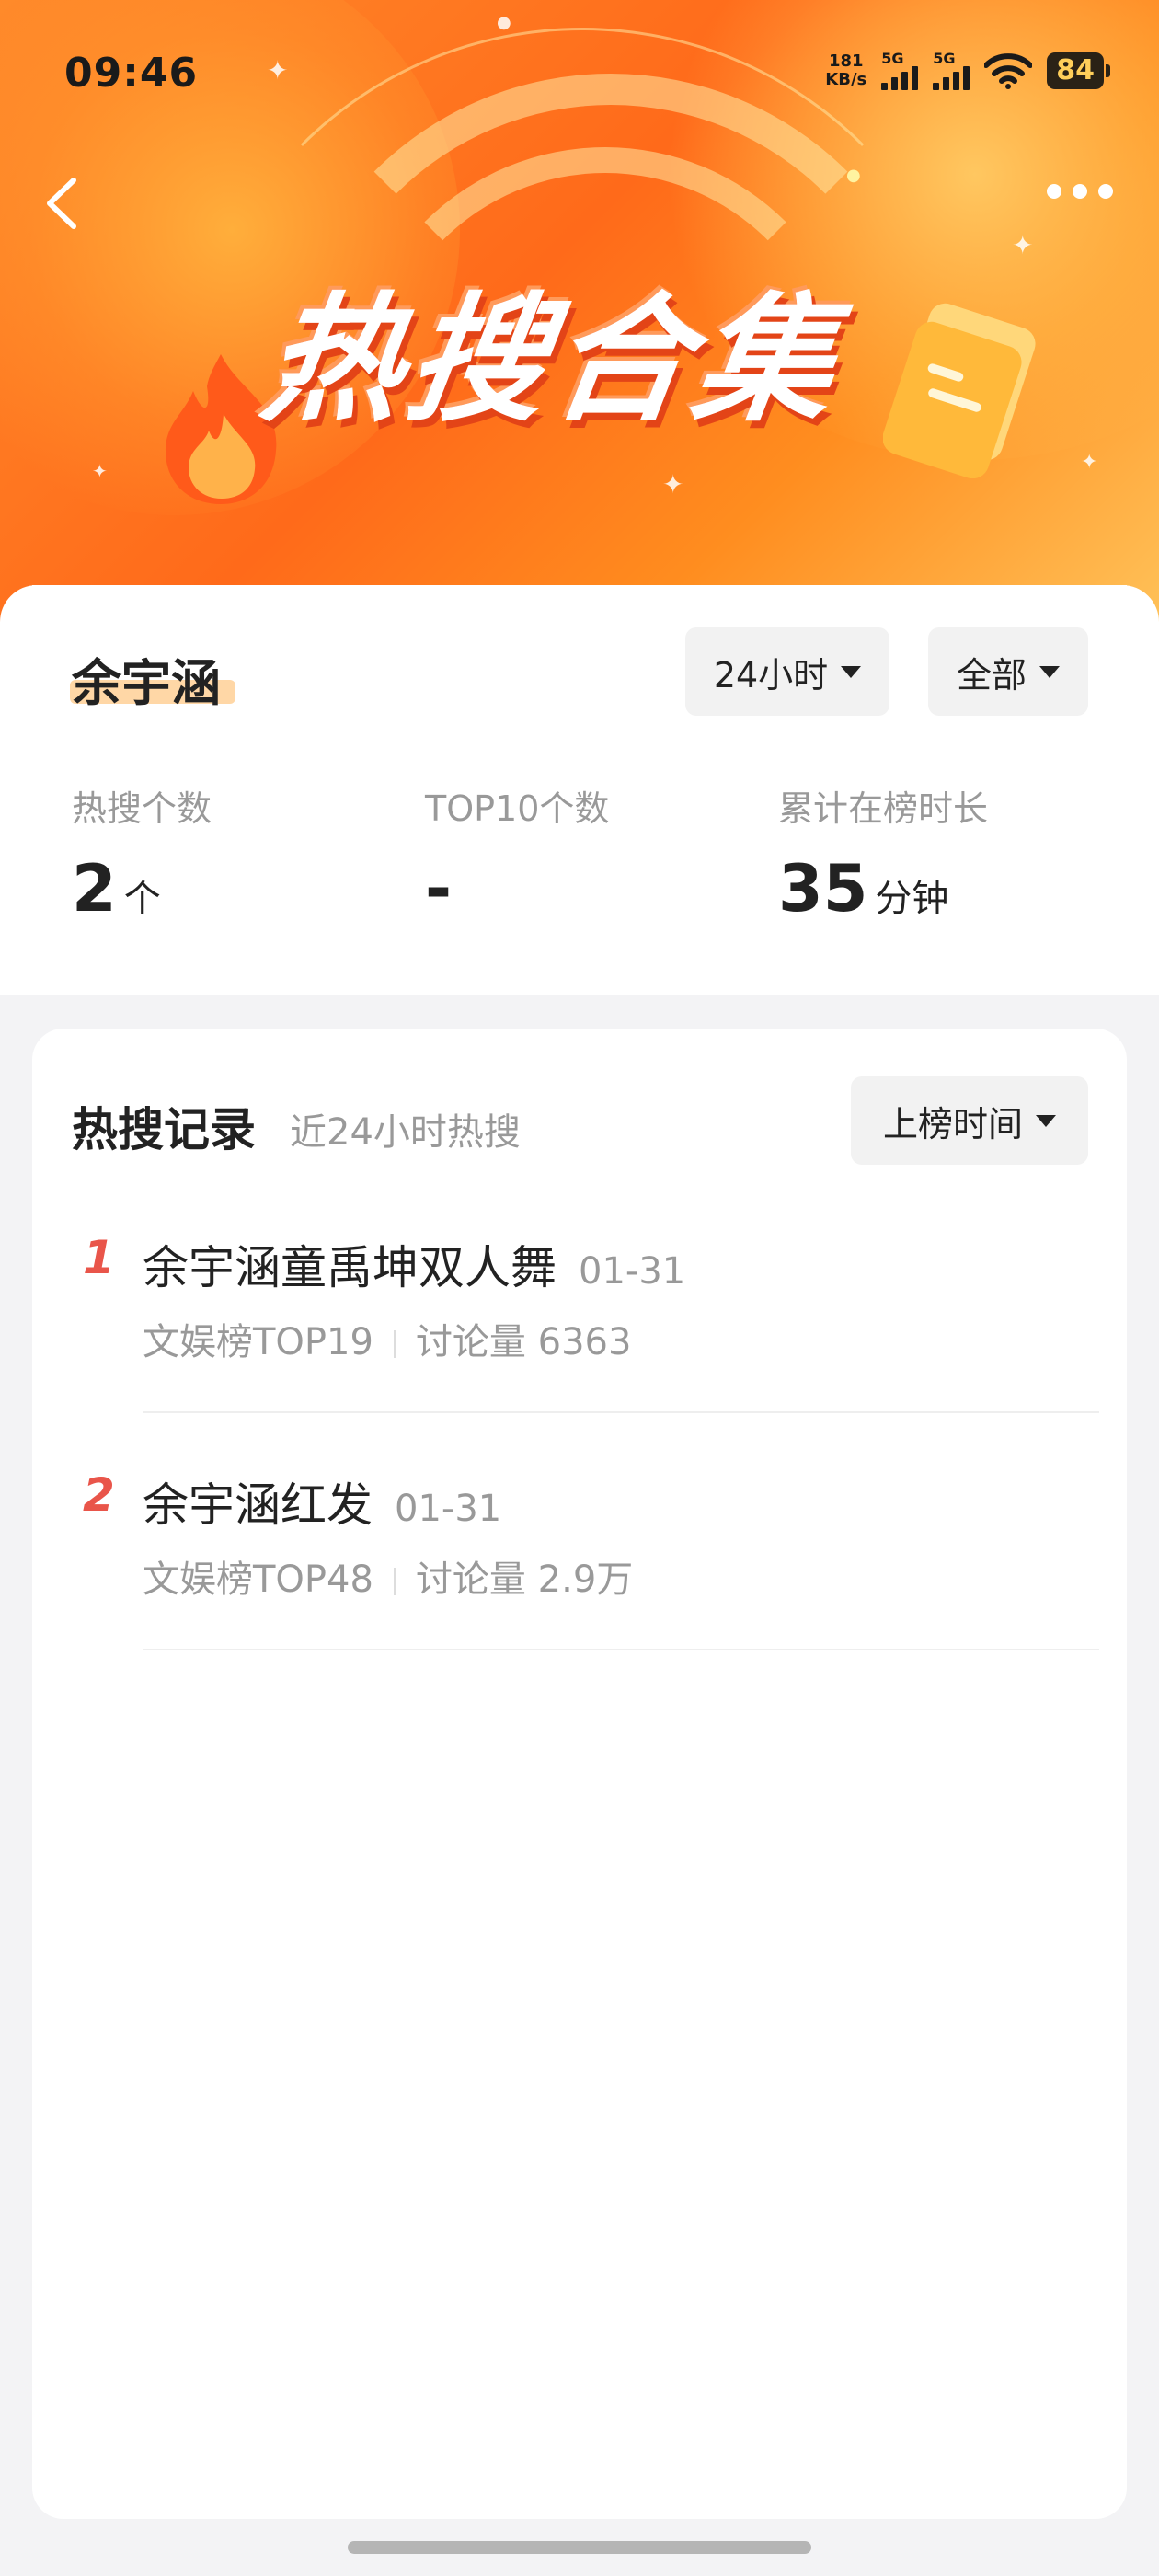  What do you see at coordinates (131, 73) in the screenshot?
I see `status-time: 09:46` at bounding box center [131, 73].